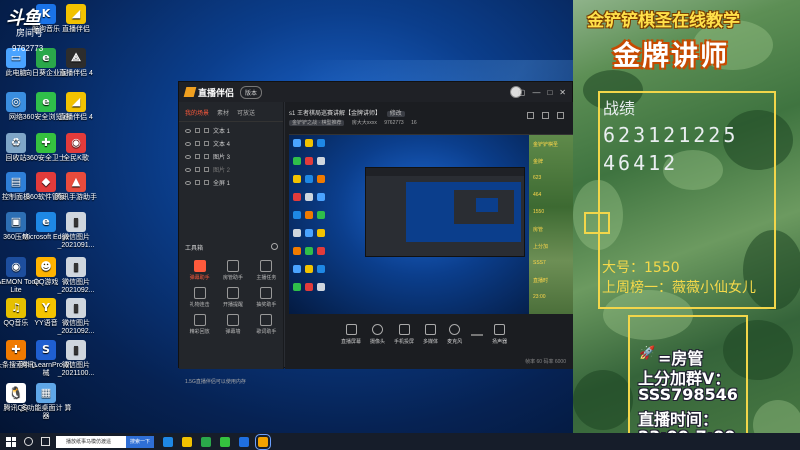  I want to click on desktop-icon-label: 全民K歌, so click(76, 158).